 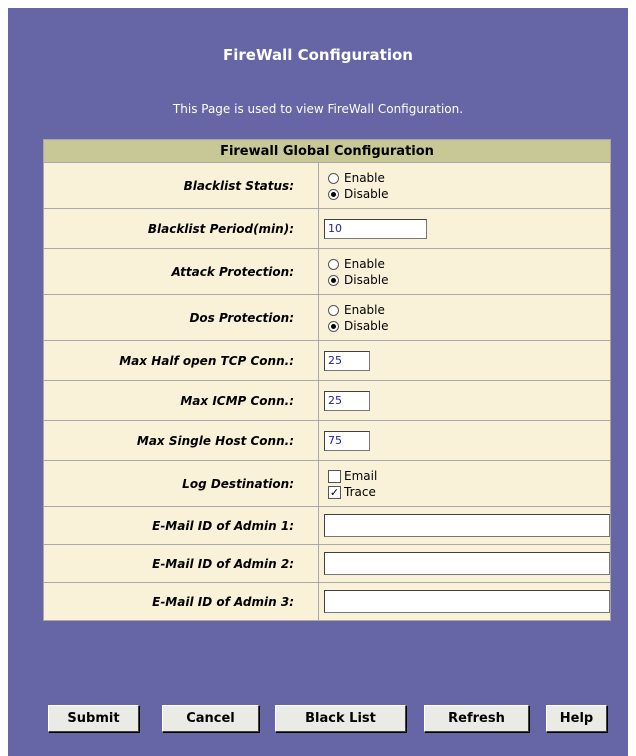 What do you see at coordinates (181, 317) in the screenshot?
I see `dos-protection-label: Dos Protection:` at bounding box center [181, 317].